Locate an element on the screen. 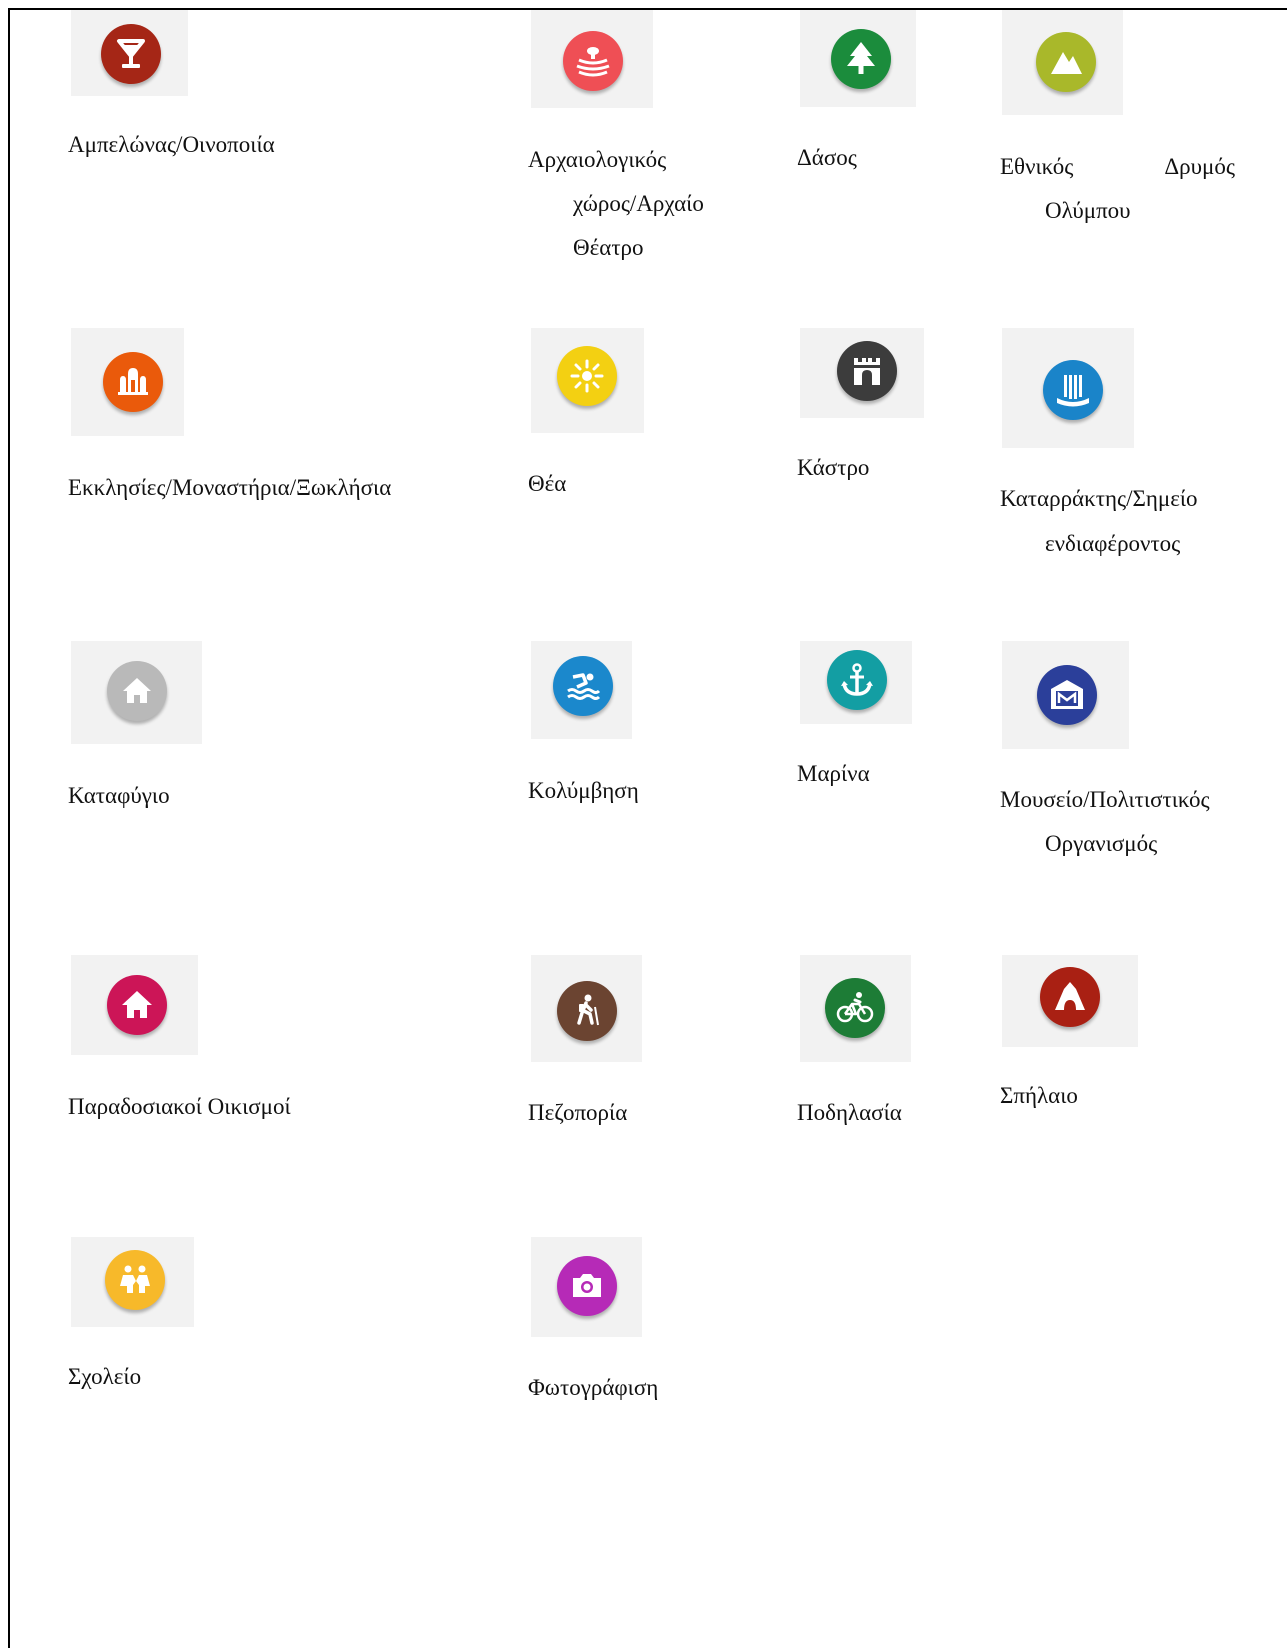 Image resolution: width=1287 pixels, height=1648 pixels. item-label: Παραδοσιακοί Οικισμοί is located at coordinates (179, 1106).